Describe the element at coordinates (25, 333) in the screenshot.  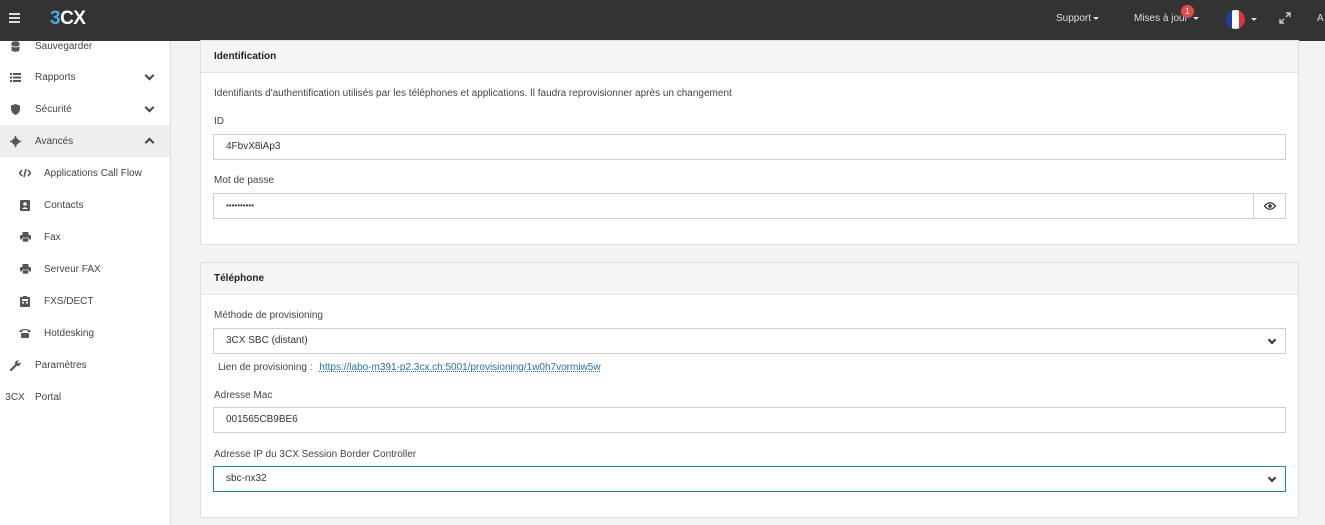
I see `phone-icon` at that location.